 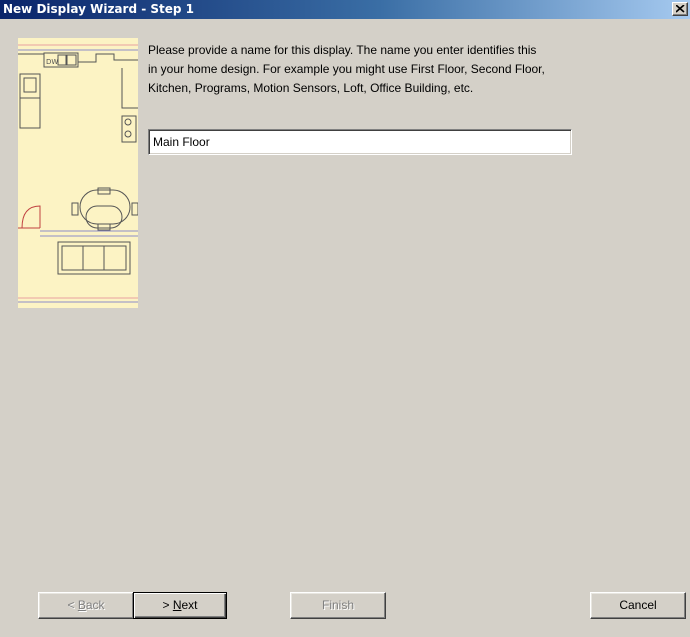 I want to click on back-button: < Back, so click(x=86, y=605).